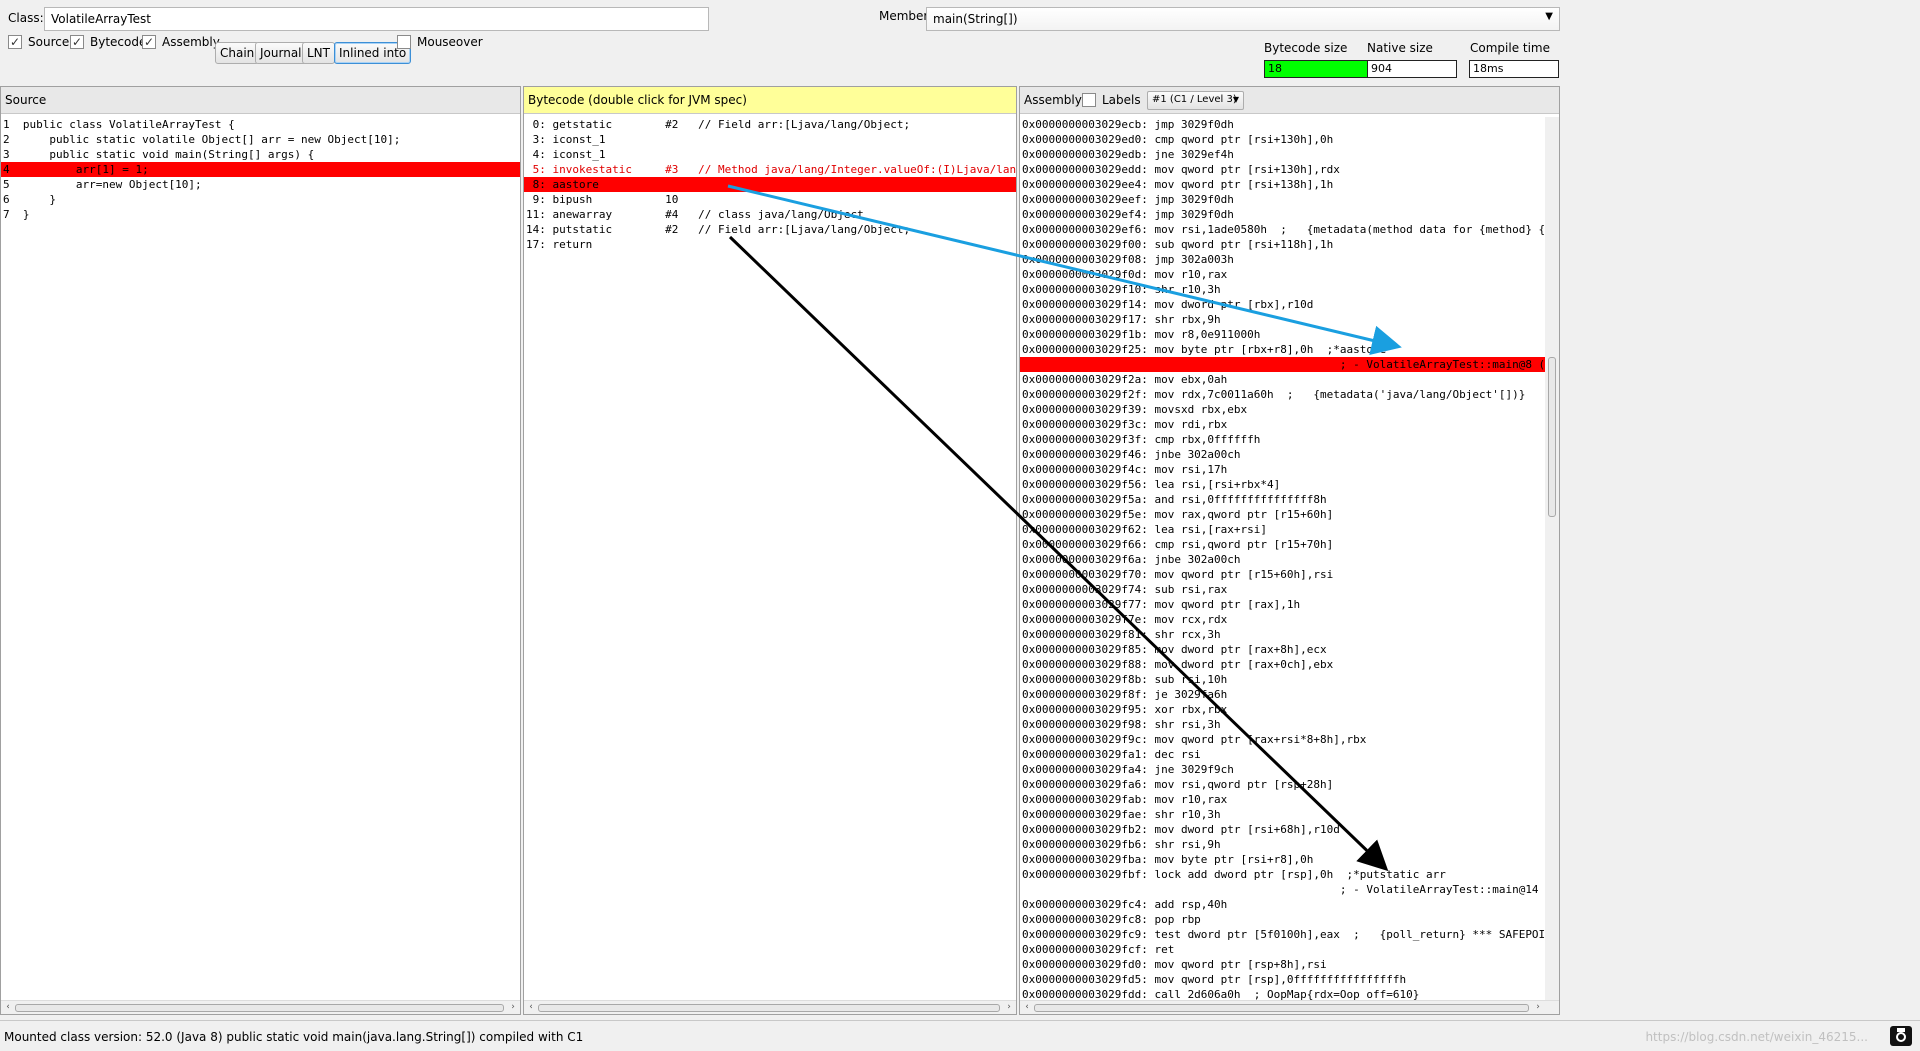 The image size is (1920, 1051). Describe the element at coordinates (1282, 679) in the screenshot. I see `assembly-line: 0x0000000003029f8b: sub rsi,10h` at that location.